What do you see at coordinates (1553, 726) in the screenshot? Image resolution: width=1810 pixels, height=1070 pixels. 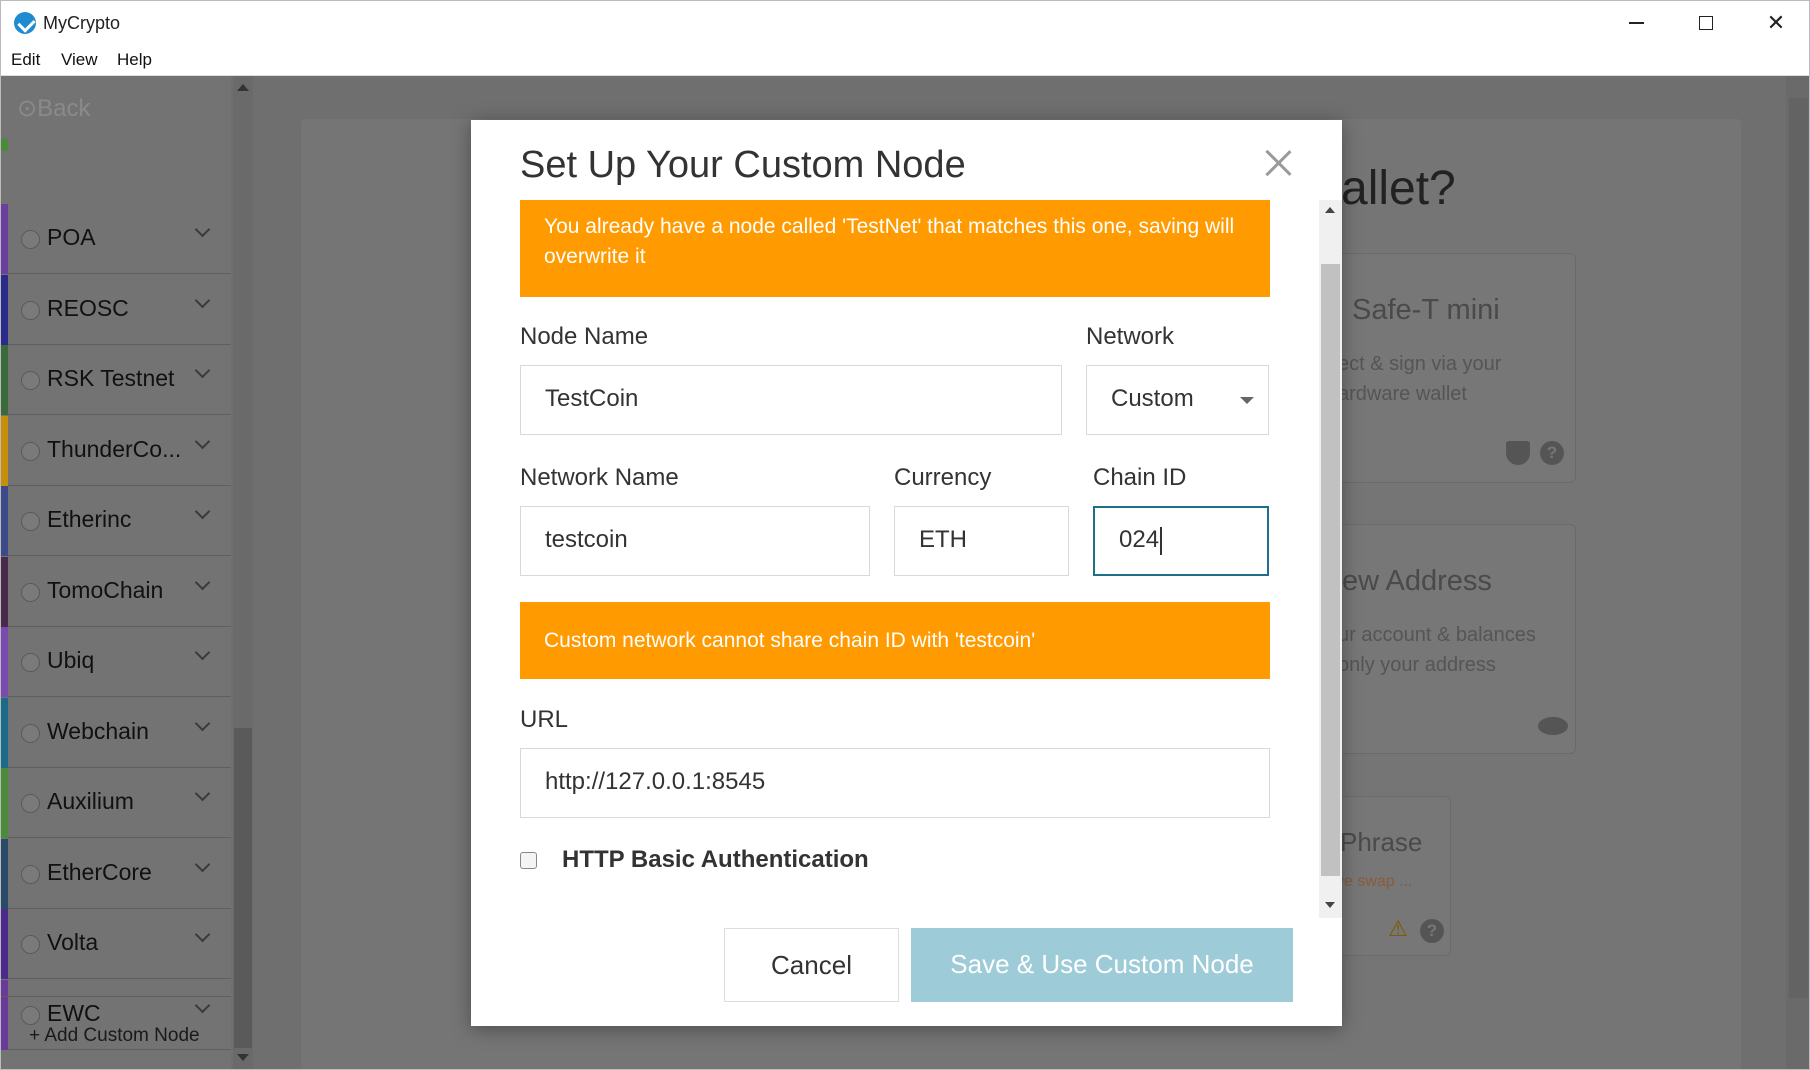 I see `eye-icon` at bounding box center [1553, 726].